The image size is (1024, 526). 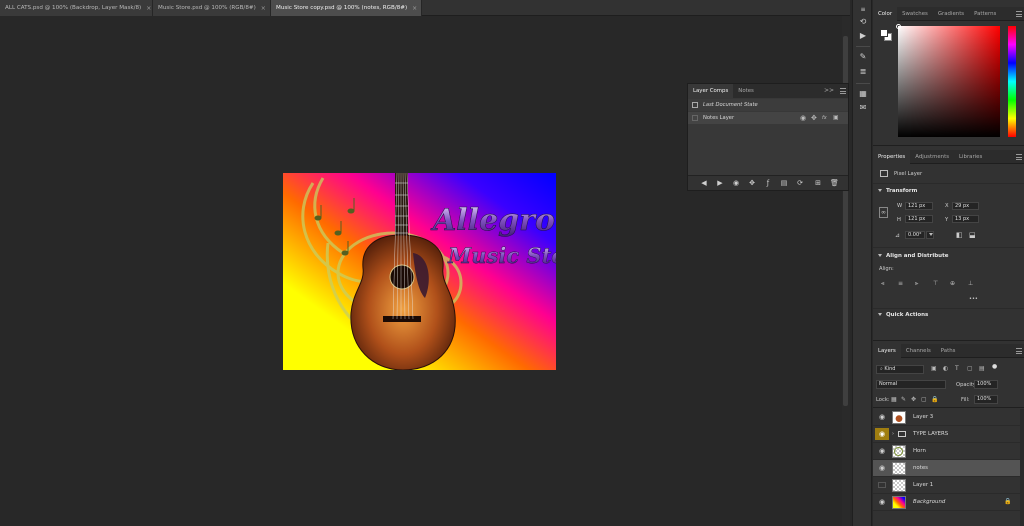 What do you see at coordinates (973, 299) in the screenshot?
I see `more-options-icon: •••` at bounding box center [973, 299].